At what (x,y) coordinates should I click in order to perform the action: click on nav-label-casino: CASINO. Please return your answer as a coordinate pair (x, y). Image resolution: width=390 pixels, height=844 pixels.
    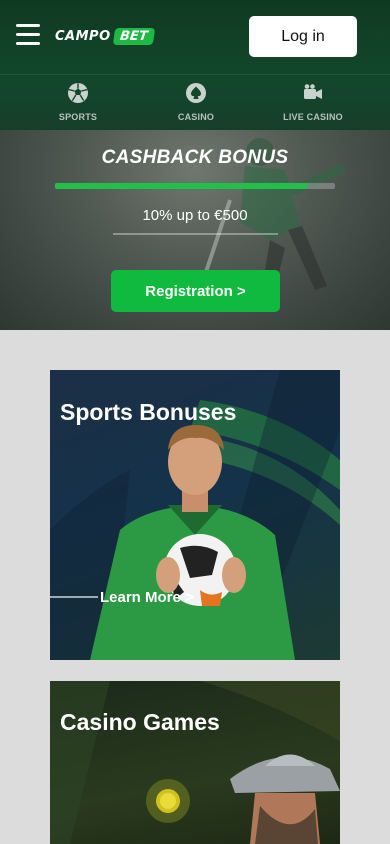
    Looking at the image, I should click on (196, 117).